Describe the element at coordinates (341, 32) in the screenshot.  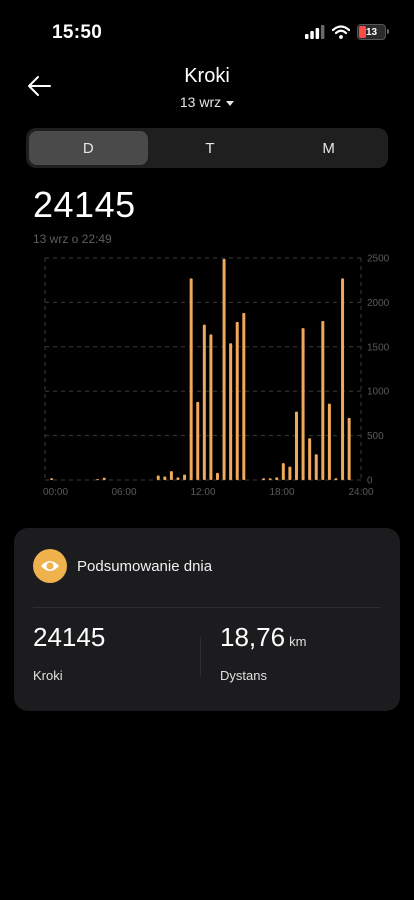
I see `wifi-icon` at that location.